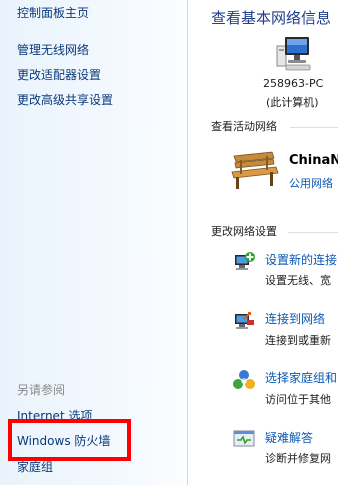 This screenshot has height=485, width=338. I want to click on setup-new-connection-desc: 设置无线、宽, so click(298, 280).